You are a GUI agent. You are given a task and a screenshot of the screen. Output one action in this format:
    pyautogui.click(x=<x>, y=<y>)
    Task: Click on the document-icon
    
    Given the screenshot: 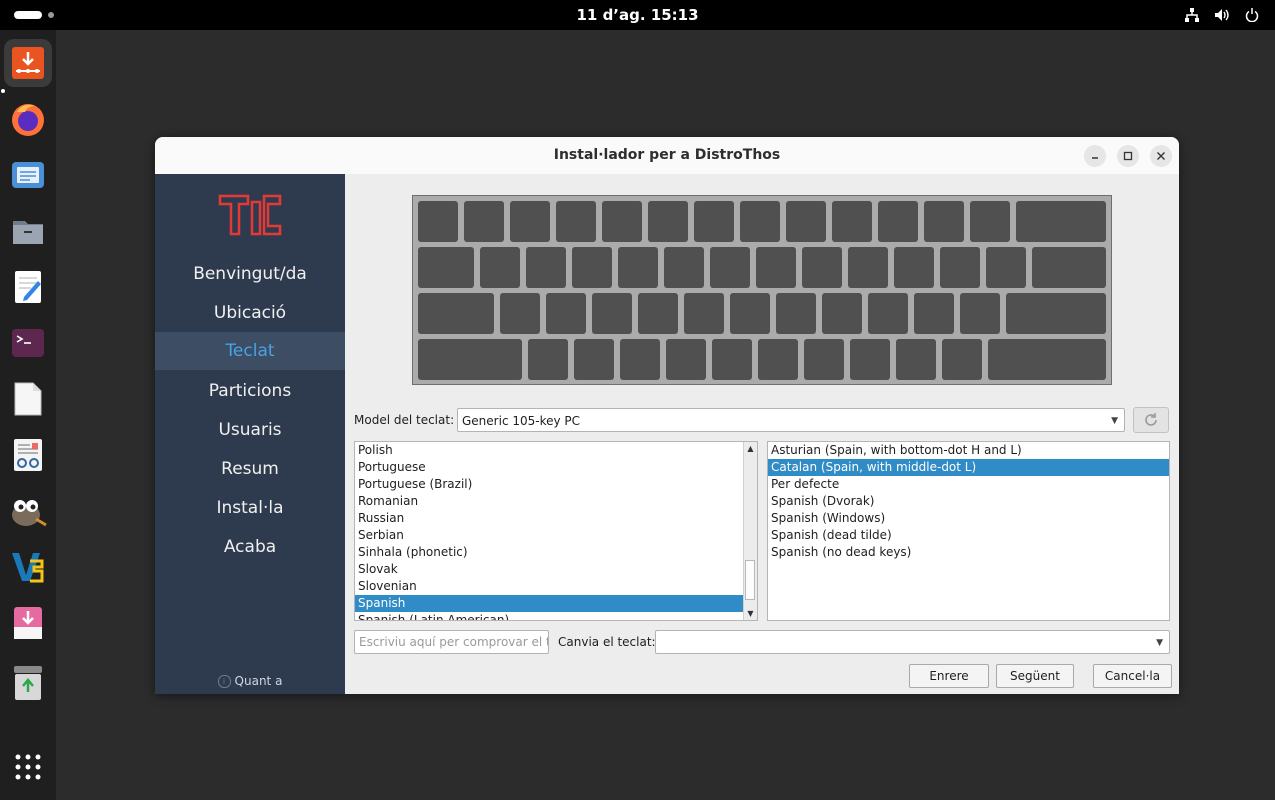 What is the action you would take?
    pyautogui.click(x=28, y=399)
    